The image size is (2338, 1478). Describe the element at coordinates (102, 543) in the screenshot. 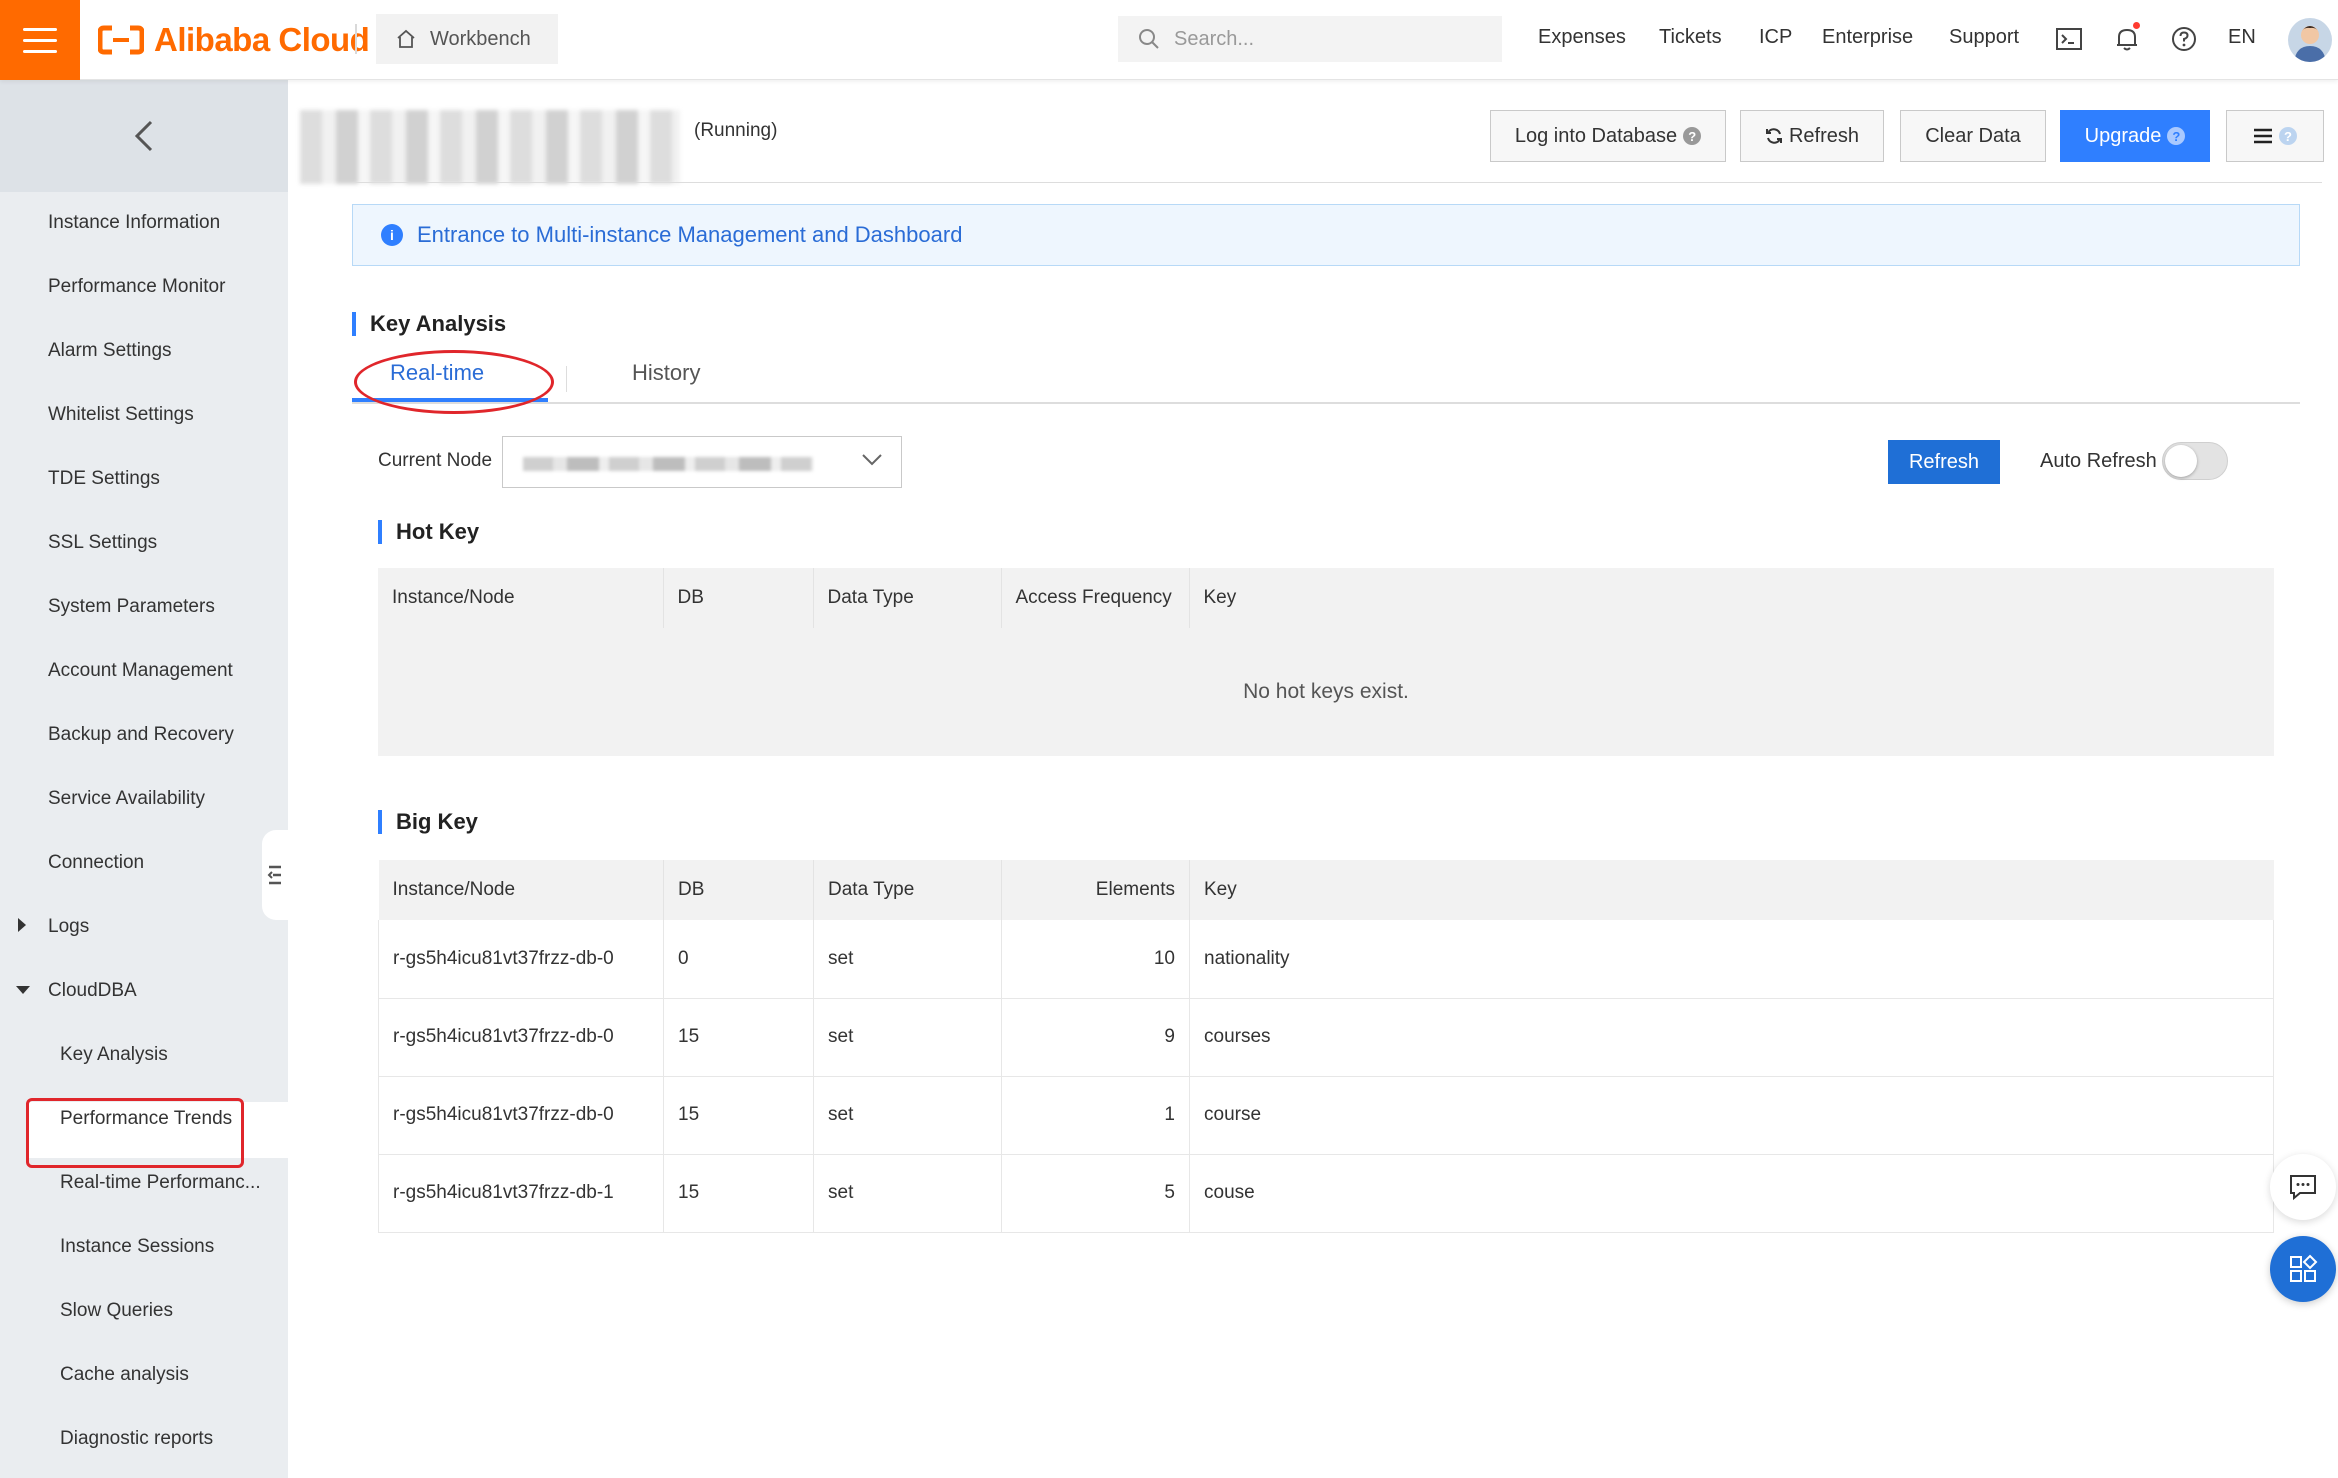

I see `sidebar-item-ssl-settings: SSL Settings` at that location.